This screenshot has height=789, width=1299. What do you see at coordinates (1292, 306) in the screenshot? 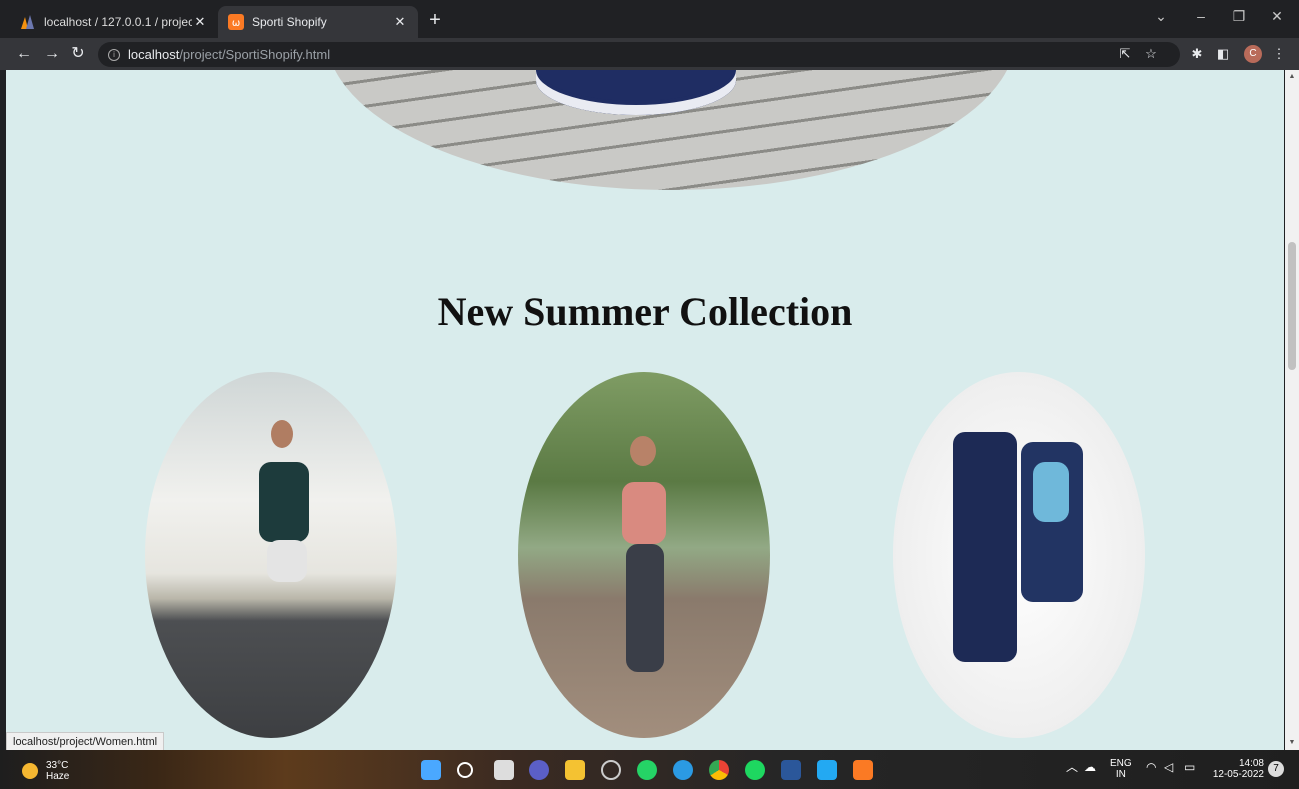
I see `scrollbar-thumb` at bounding box center [1292, 306].